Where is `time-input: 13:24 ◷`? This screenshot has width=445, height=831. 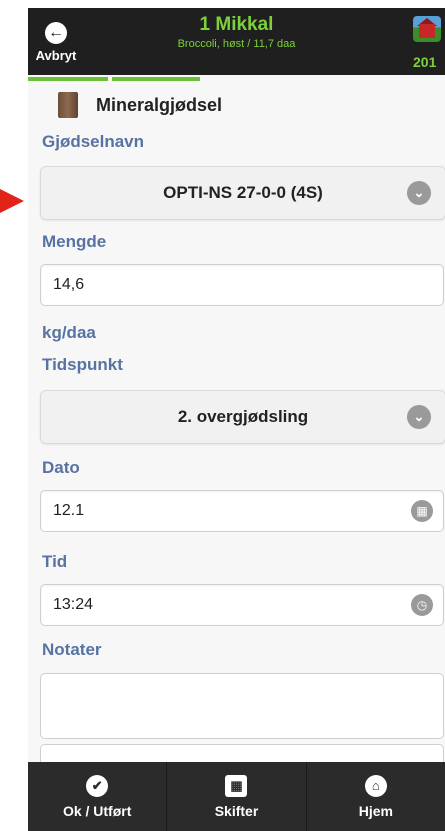
time-input: 13:24 ◷ is located at coordinates (242, 605).